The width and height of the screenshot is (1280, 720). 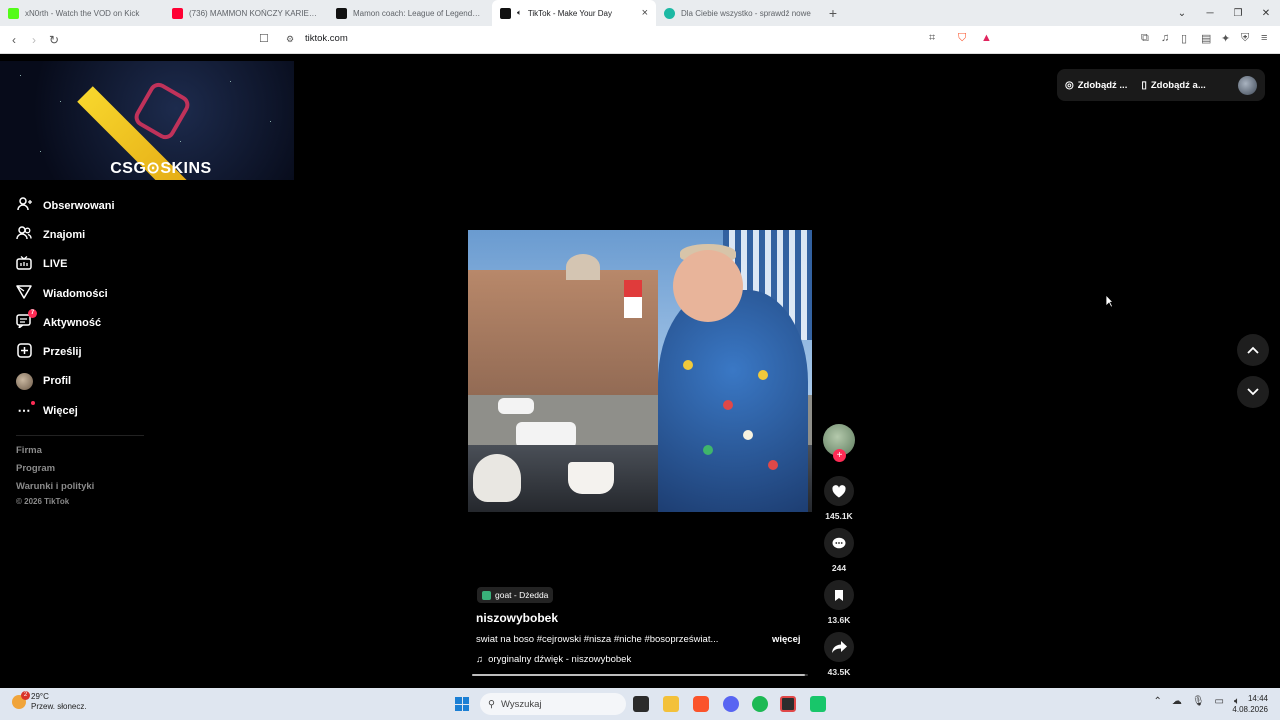 What do you see at coordinates (90, 381) in the screenshot?
I see `sidebar-item-profile: Profil` at bounding box center [90, 381].